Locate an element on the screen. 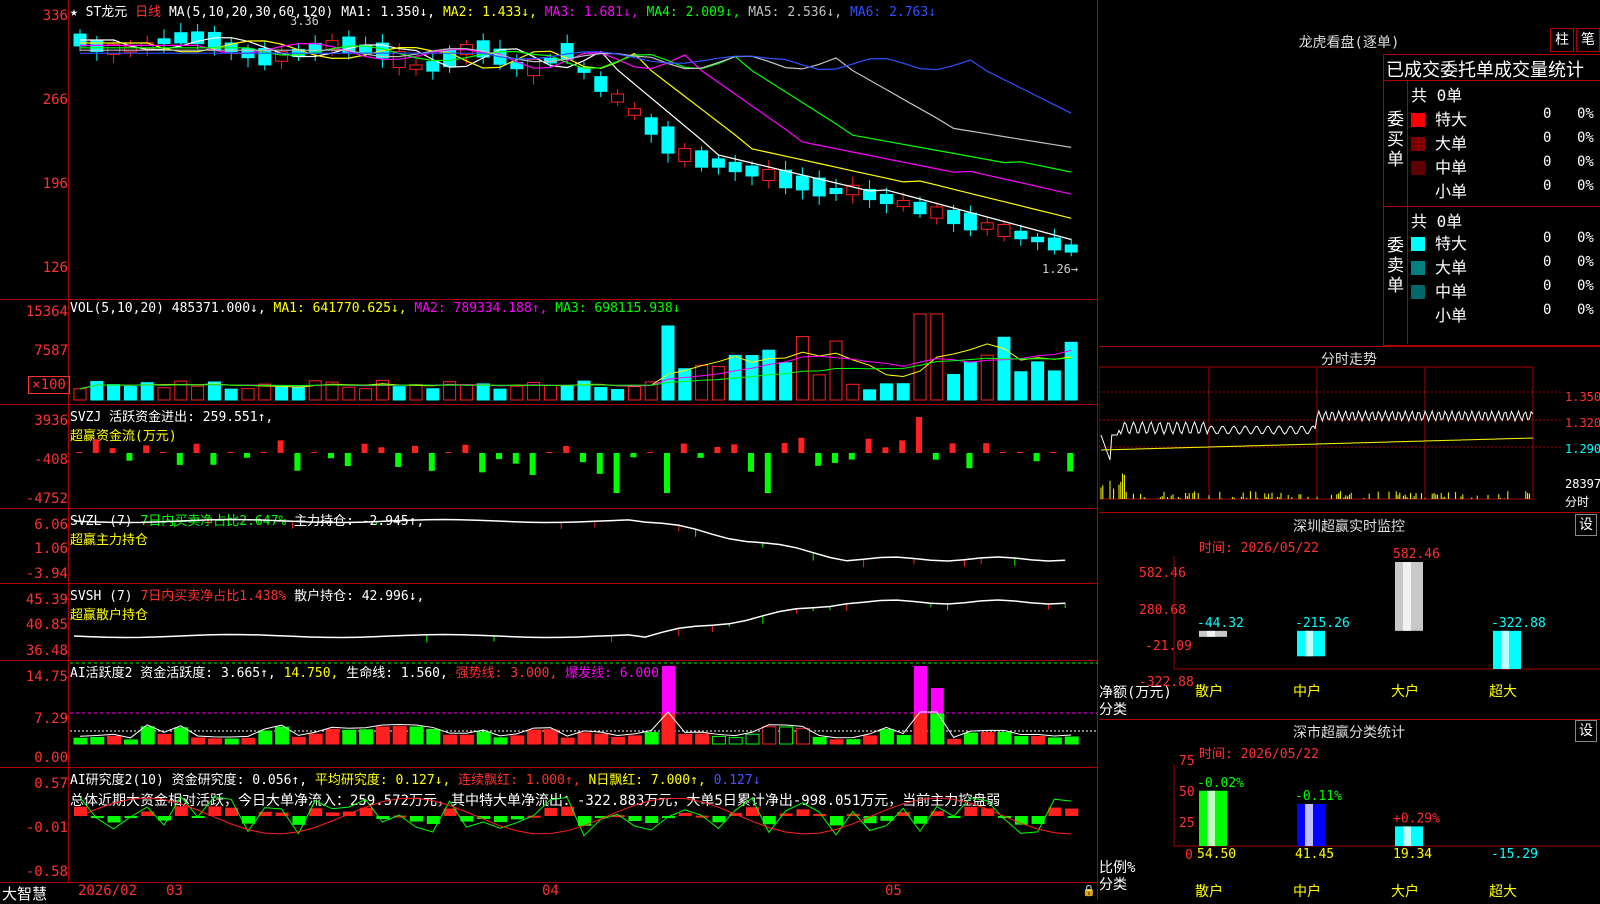  volume-chart is located at coordinates (549, 352).